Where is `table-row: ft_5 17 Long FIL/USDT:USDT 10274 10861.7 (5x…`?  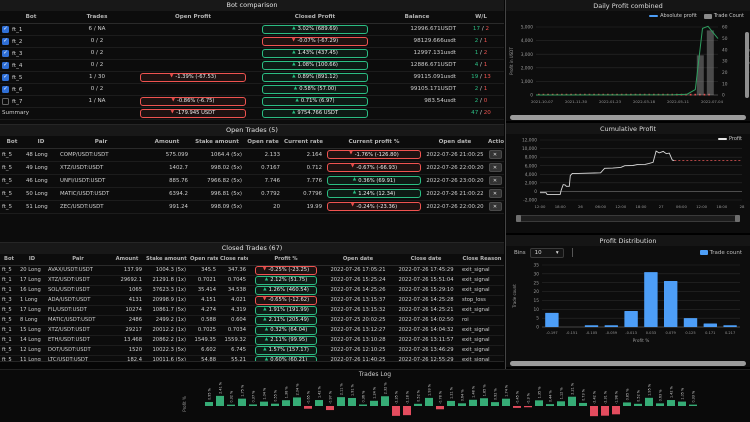
table-row: ft_5 17 Long FIL/USDT:USDT 10274 10861.7 (5x… is located at coordinates (252, 310).